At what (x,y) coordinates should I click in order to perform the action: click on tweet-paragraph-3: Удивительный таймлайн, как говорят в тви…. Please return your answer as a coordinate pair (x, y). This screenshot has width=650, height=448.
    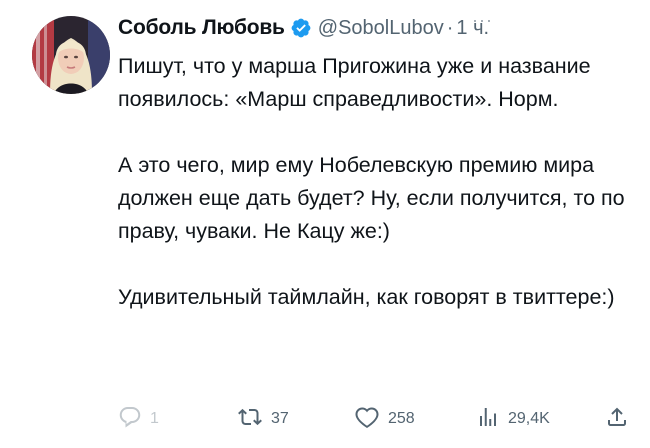
    Looking at the image, I should click on (366, 297).